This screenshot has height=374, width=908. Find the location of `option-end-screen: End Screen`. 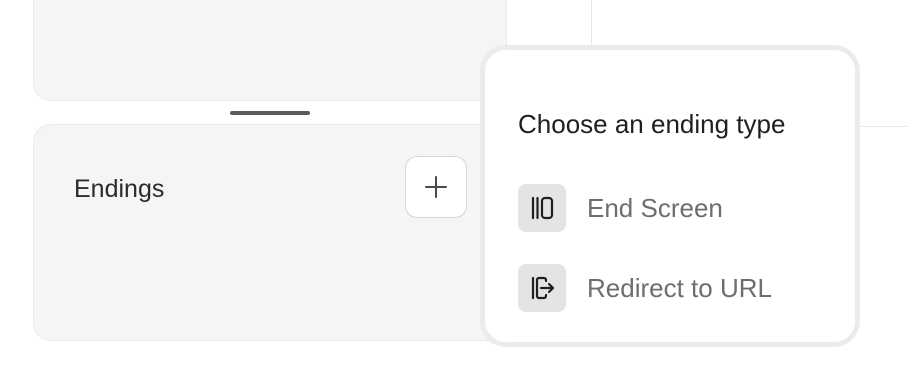

option-end-screen: End Screen is located at coordinates (668, 208).